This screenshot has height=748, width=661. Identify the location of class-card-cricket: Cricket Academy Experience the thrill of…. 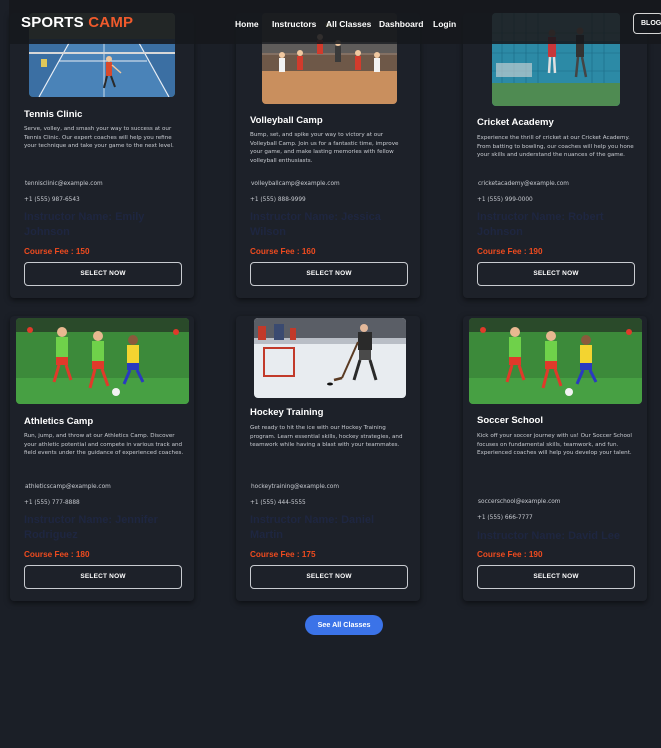
(555, 155).